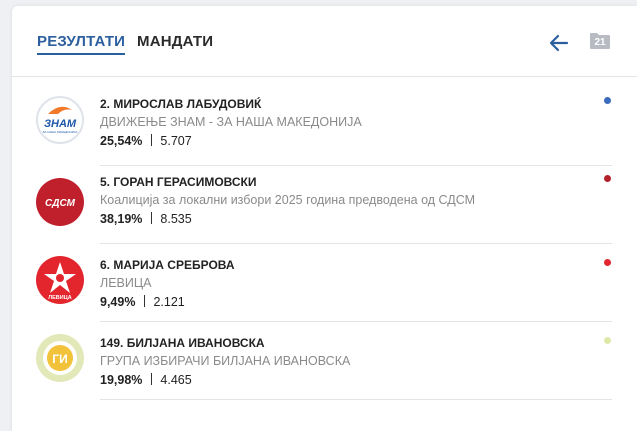  What do you see at coordinates (121, 219) in the screenshot?
I see `candidate-percent: 38,19%` at bounding box center [121, 219].